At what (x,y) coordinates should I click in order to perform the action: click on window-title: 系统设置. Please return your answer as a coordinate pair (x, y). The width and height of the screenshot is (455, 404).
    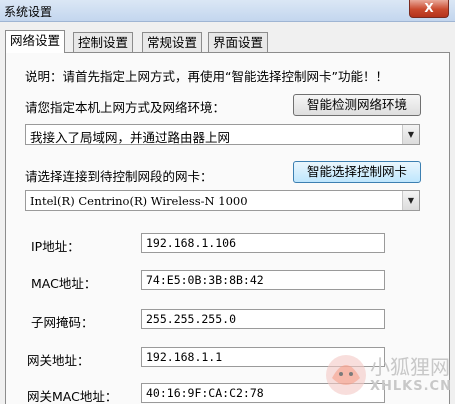
    Looking at the image, I should click on (28, 12).